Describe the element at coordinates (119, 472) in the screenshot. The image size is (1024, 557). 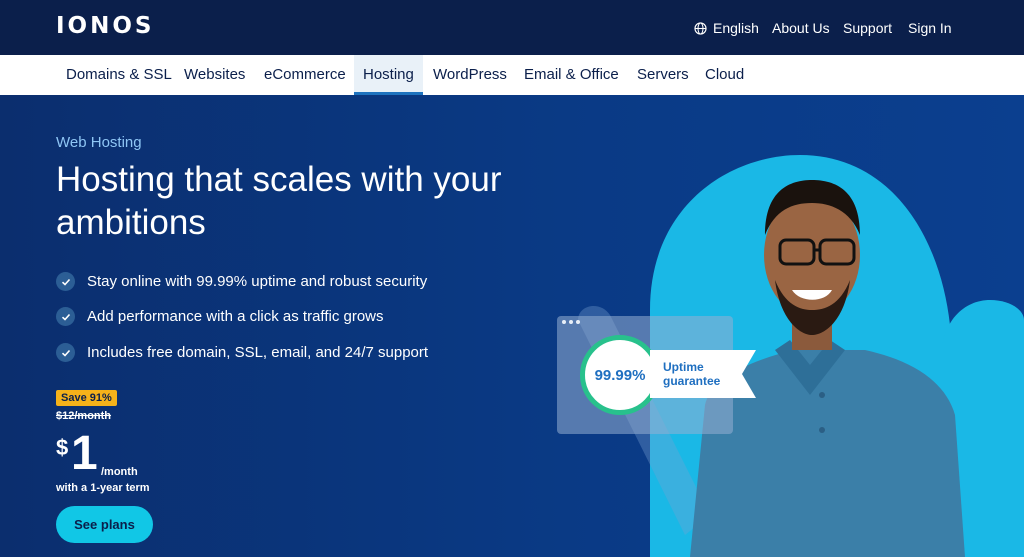
I see `price-period: /month` at that location.